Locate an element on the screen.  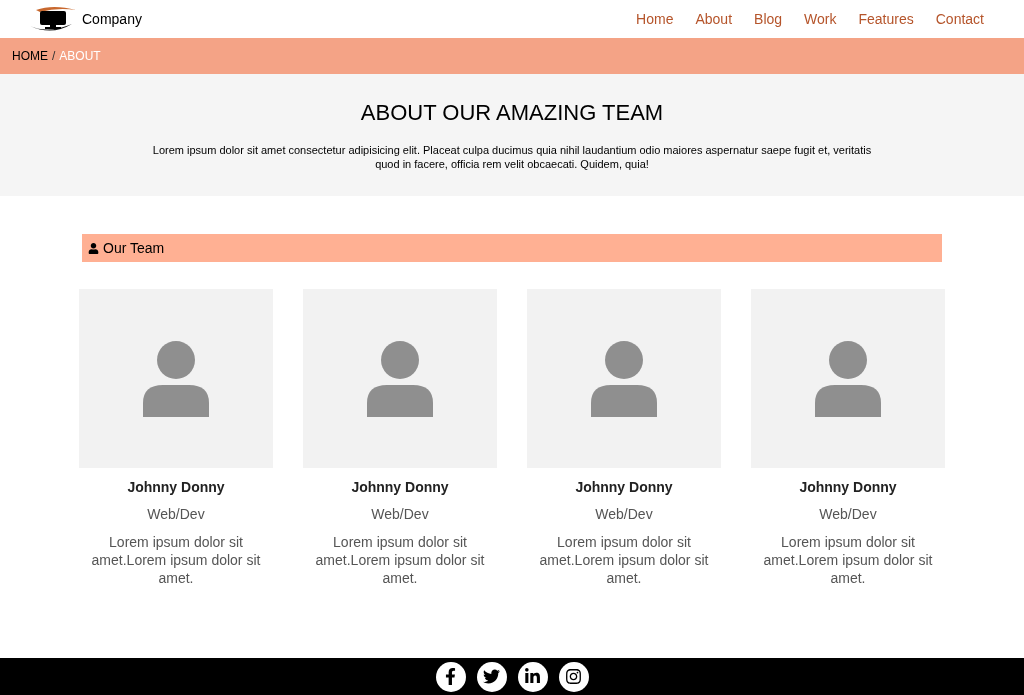
nav-link: About is located at coordinates (714, 19).